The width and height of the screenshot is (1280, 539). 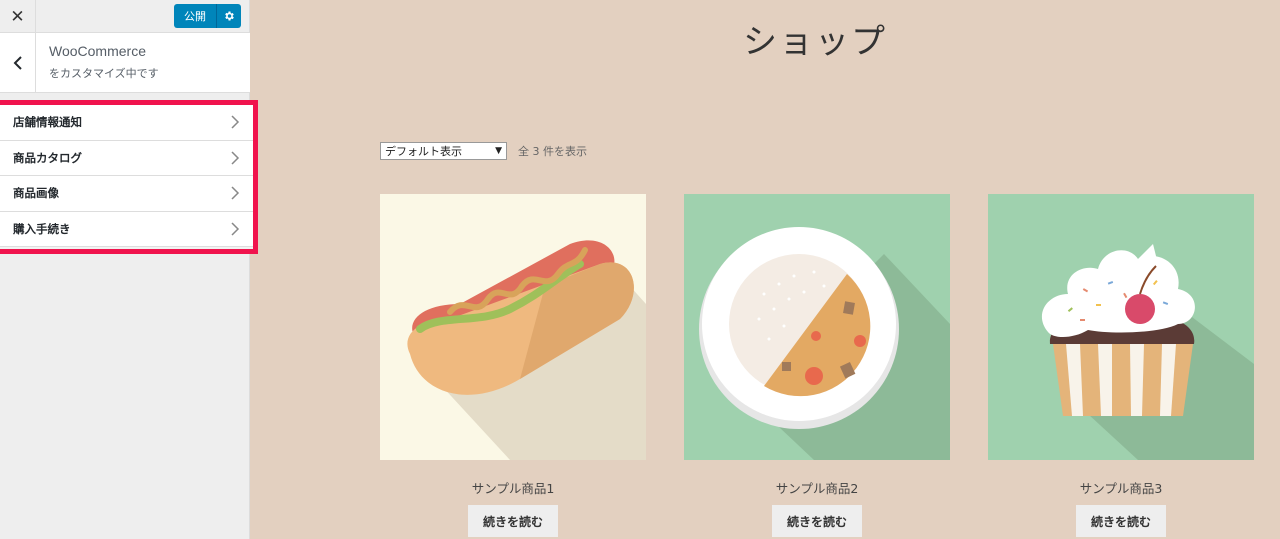 I want to click on product-card: サンプル商品3 続きを読む, so click(x=1121, y=365).